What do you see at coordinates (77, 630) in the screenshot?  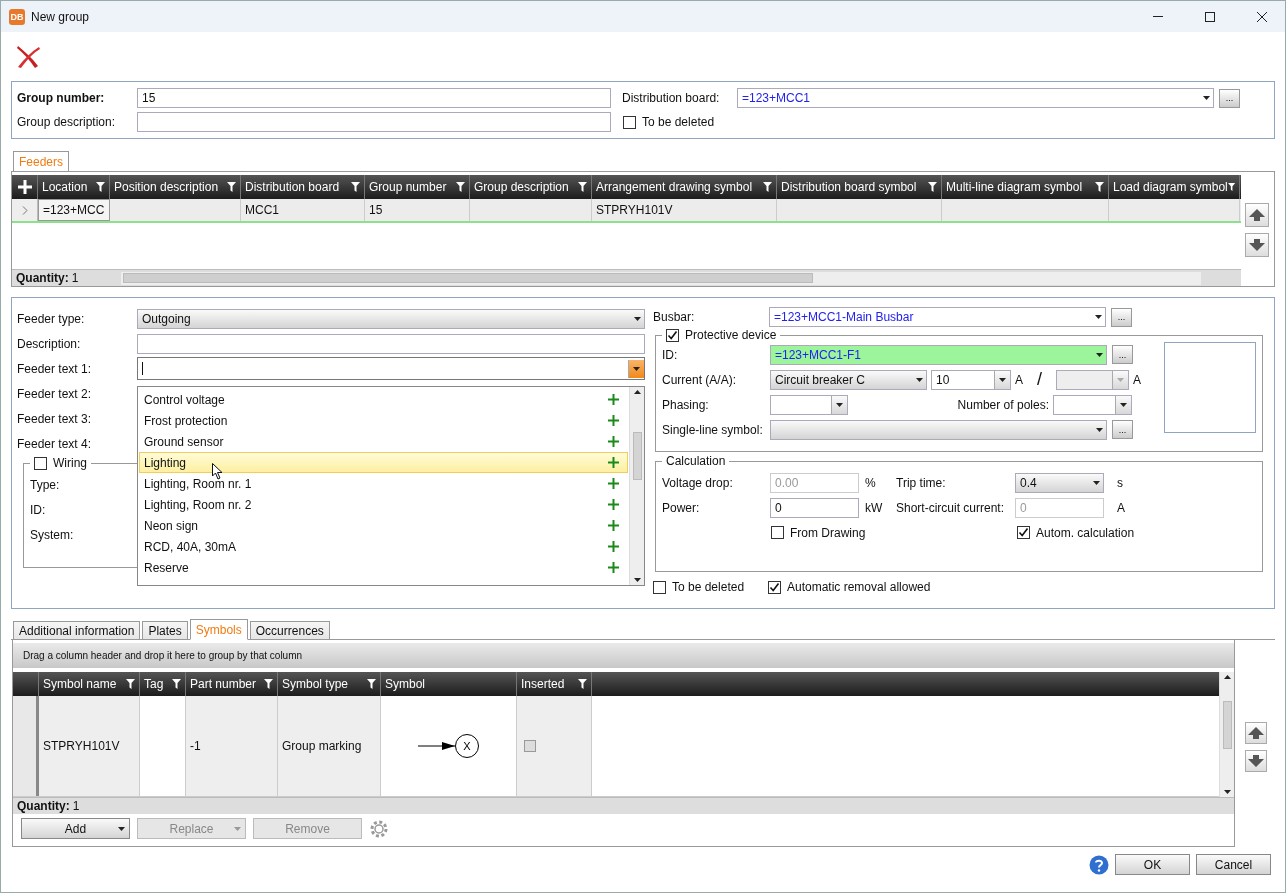 I see `tab: Additional information` at bounding box center [77, 630].